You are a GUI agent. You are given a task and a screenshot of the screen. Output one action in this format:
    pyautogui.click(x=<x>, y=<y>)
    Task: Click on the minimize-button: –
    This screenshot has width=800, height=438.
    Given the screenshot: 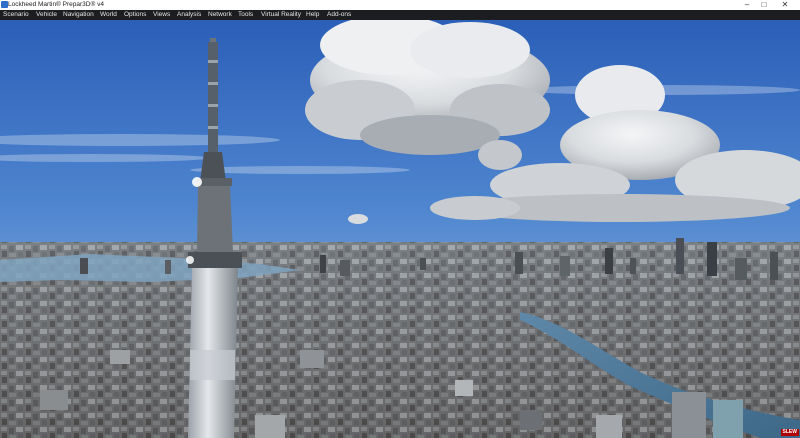 What is the action you would take?
    pyautogui.click(x=747, y=5)
    